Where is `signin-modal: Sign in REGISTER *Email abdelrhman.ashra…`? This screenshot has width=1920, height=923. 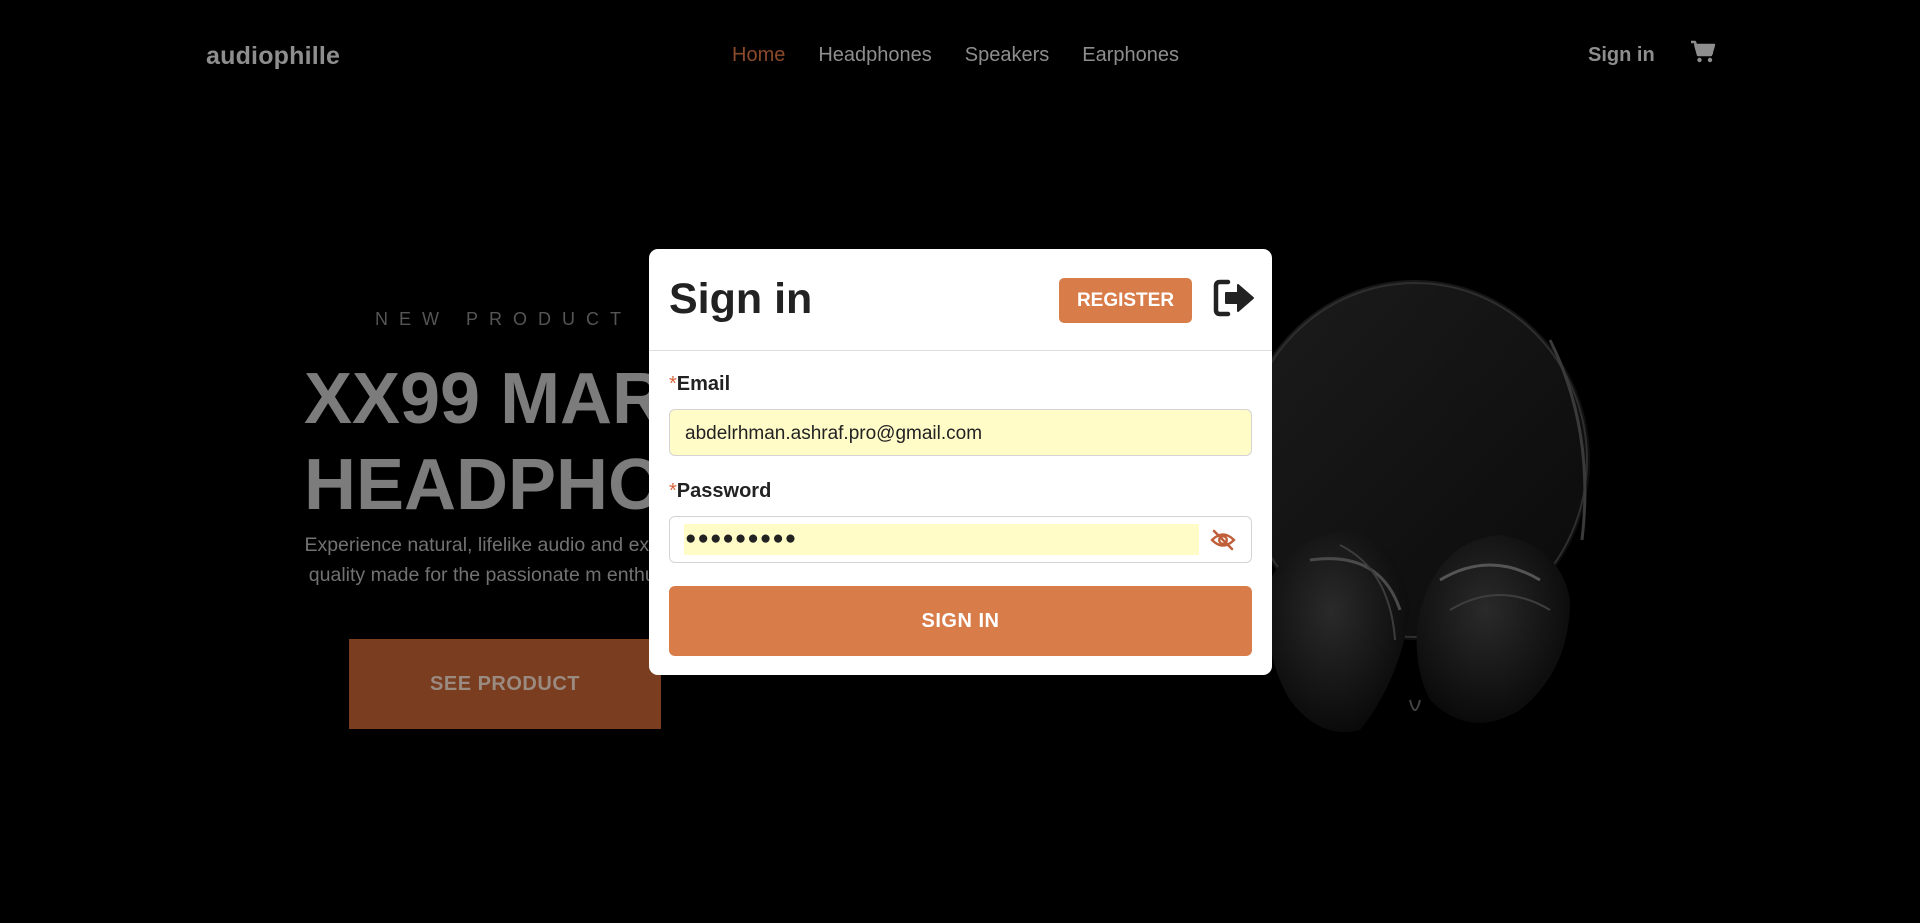 signin-modal: Sign in REGISTER *Email abdelrhman.ashra… is located at coordinates (960, 462).